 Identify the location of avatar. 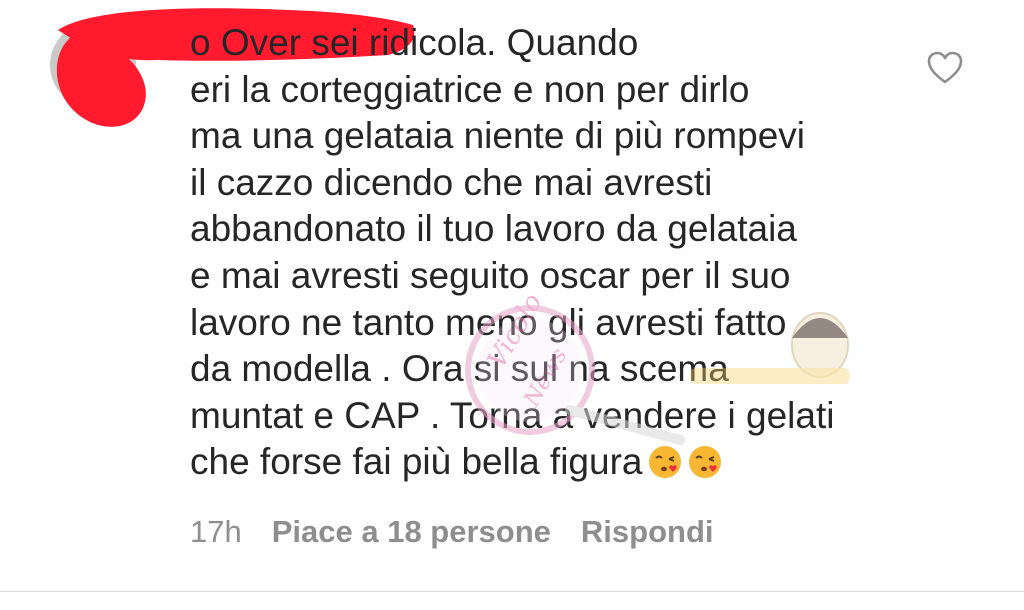
(93, 65).